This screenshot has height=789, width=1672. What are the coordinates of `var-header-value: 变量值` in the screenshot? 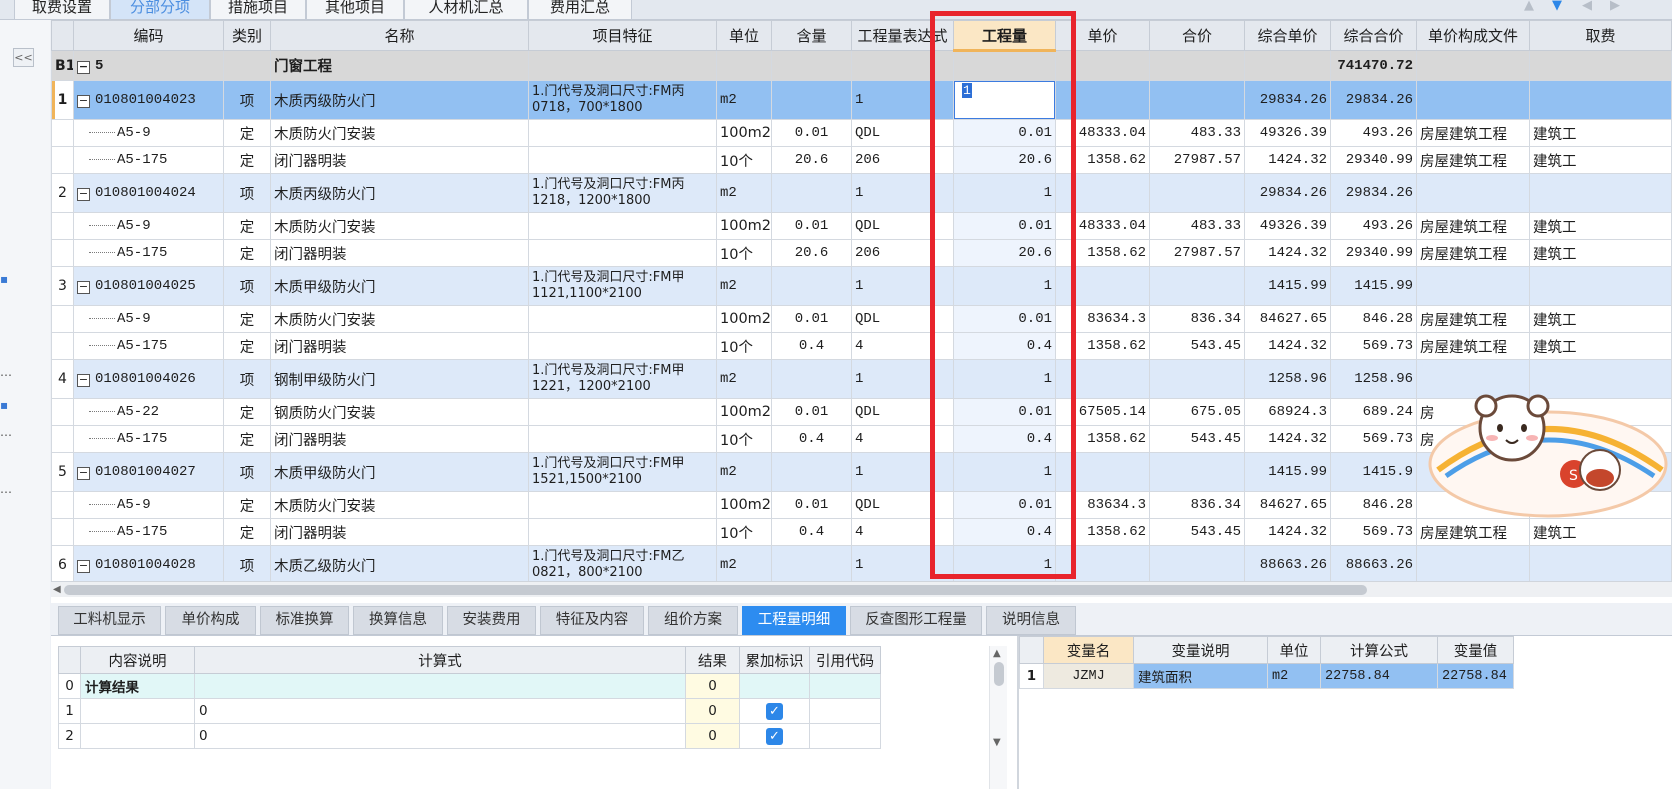 It's located at (1475, 650).